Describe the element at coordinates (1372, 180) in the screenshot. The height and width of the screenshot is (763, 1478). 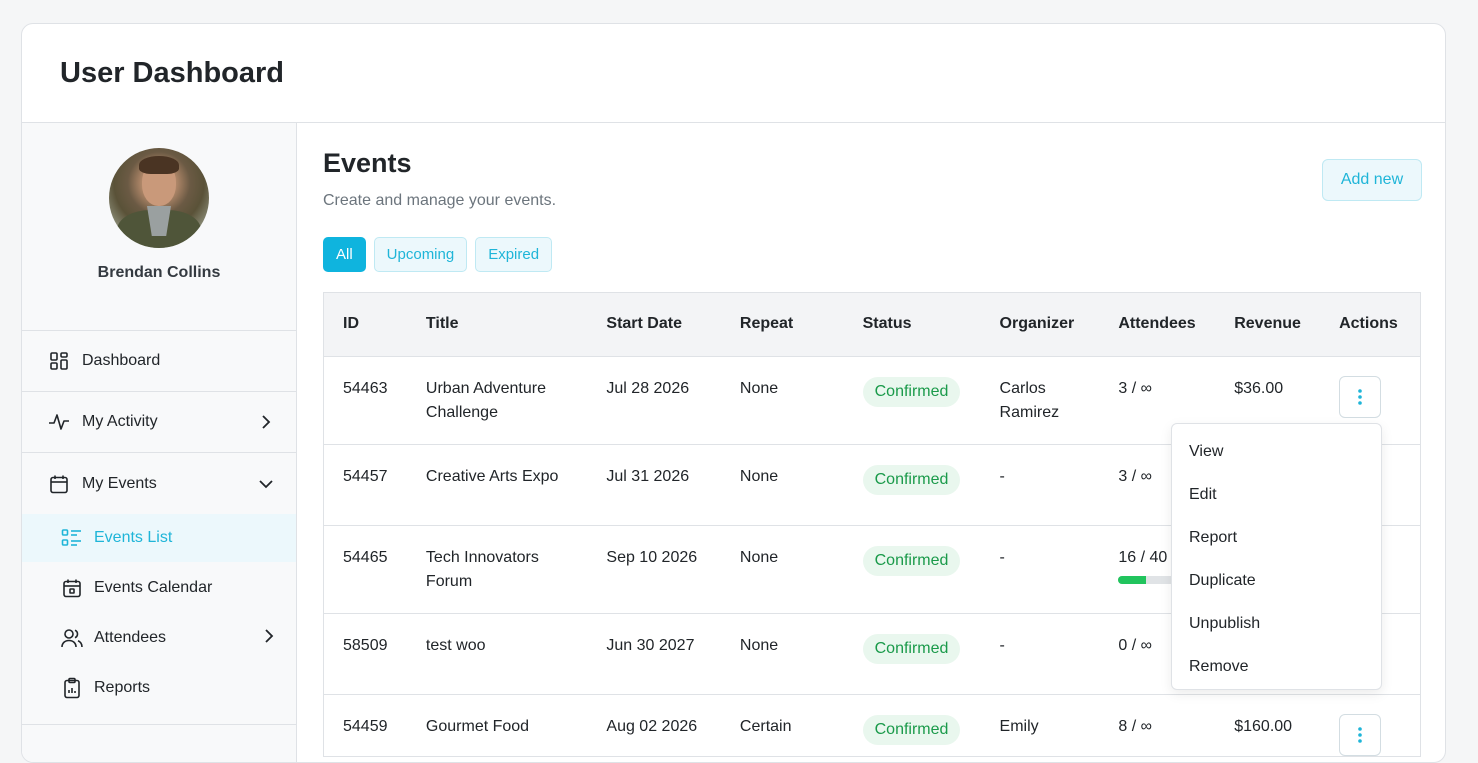
I see `add-new-button: Add new` at that location.